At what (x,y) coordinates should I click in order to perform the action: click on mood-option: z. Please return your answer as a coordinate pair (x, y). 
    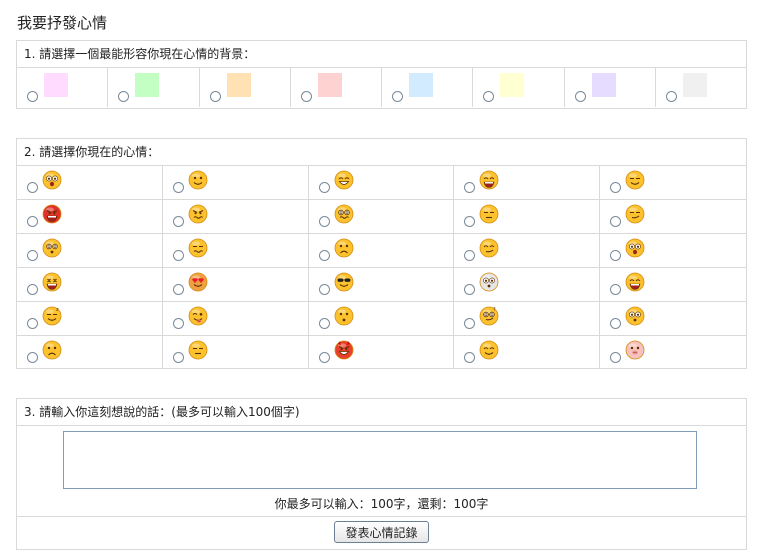
    Looking at the image, I should click on (90, 319).